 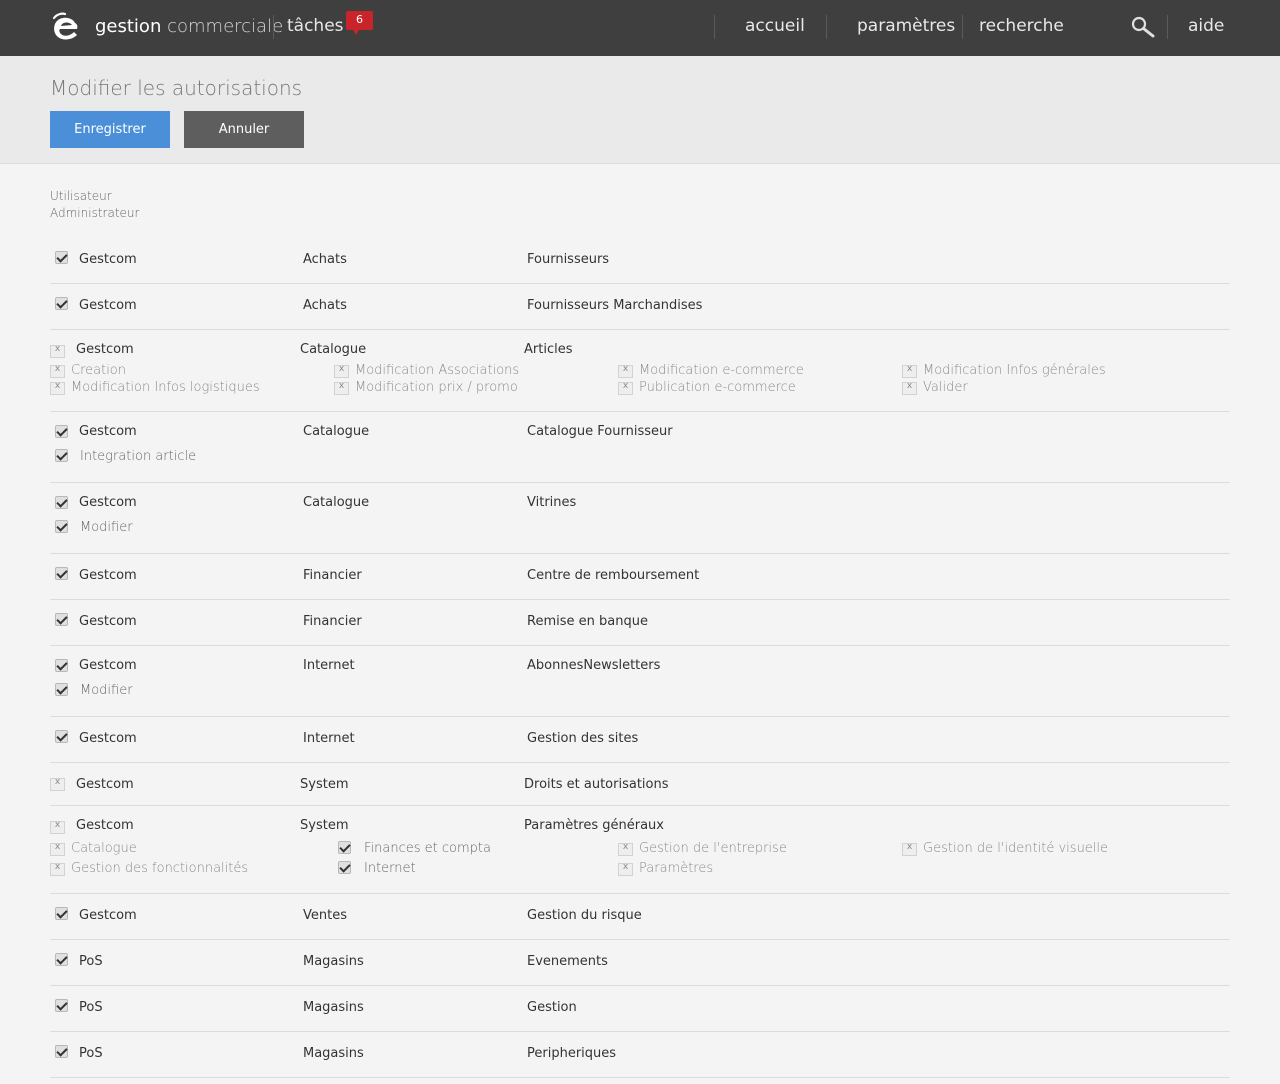 What do you see at coordinates (359, 19) in the screenshot?
I see `tasks-count: 6` at bounding box center [359, 19].